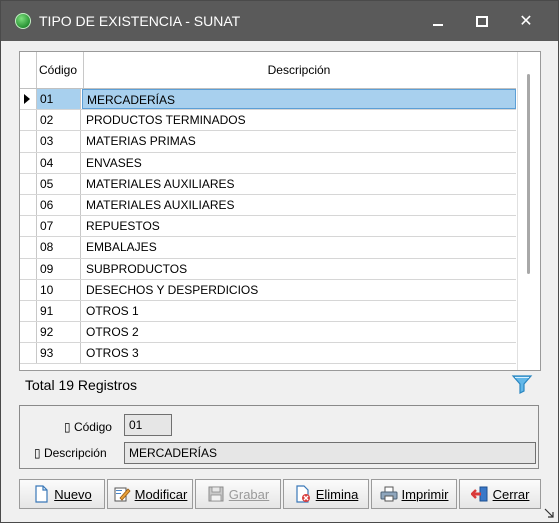  I want to click on table-row: 07 REPUESTOS, so click(268, 227).